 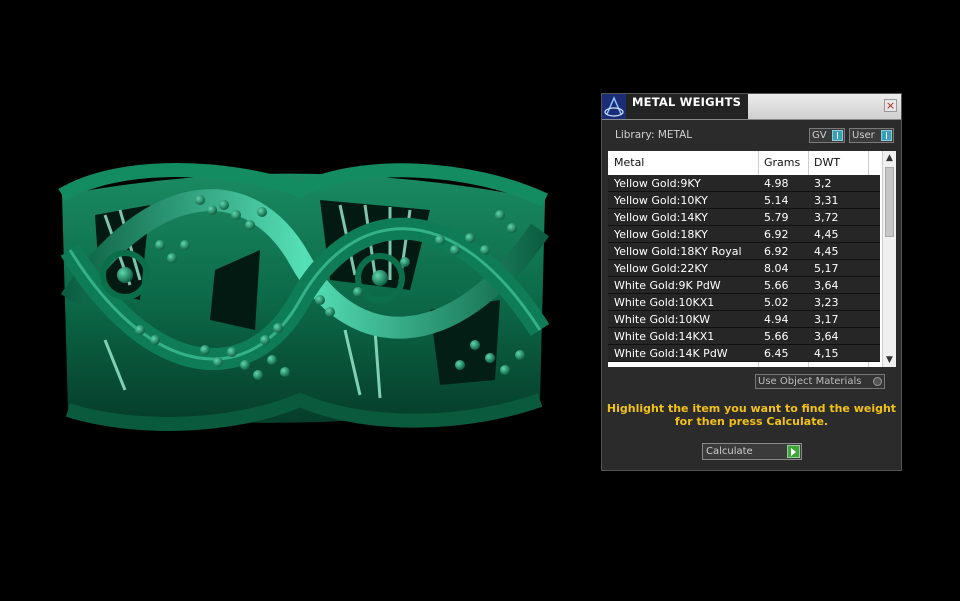 I want to click on dwt-cell: 5,17, so click(x=826, y=268).